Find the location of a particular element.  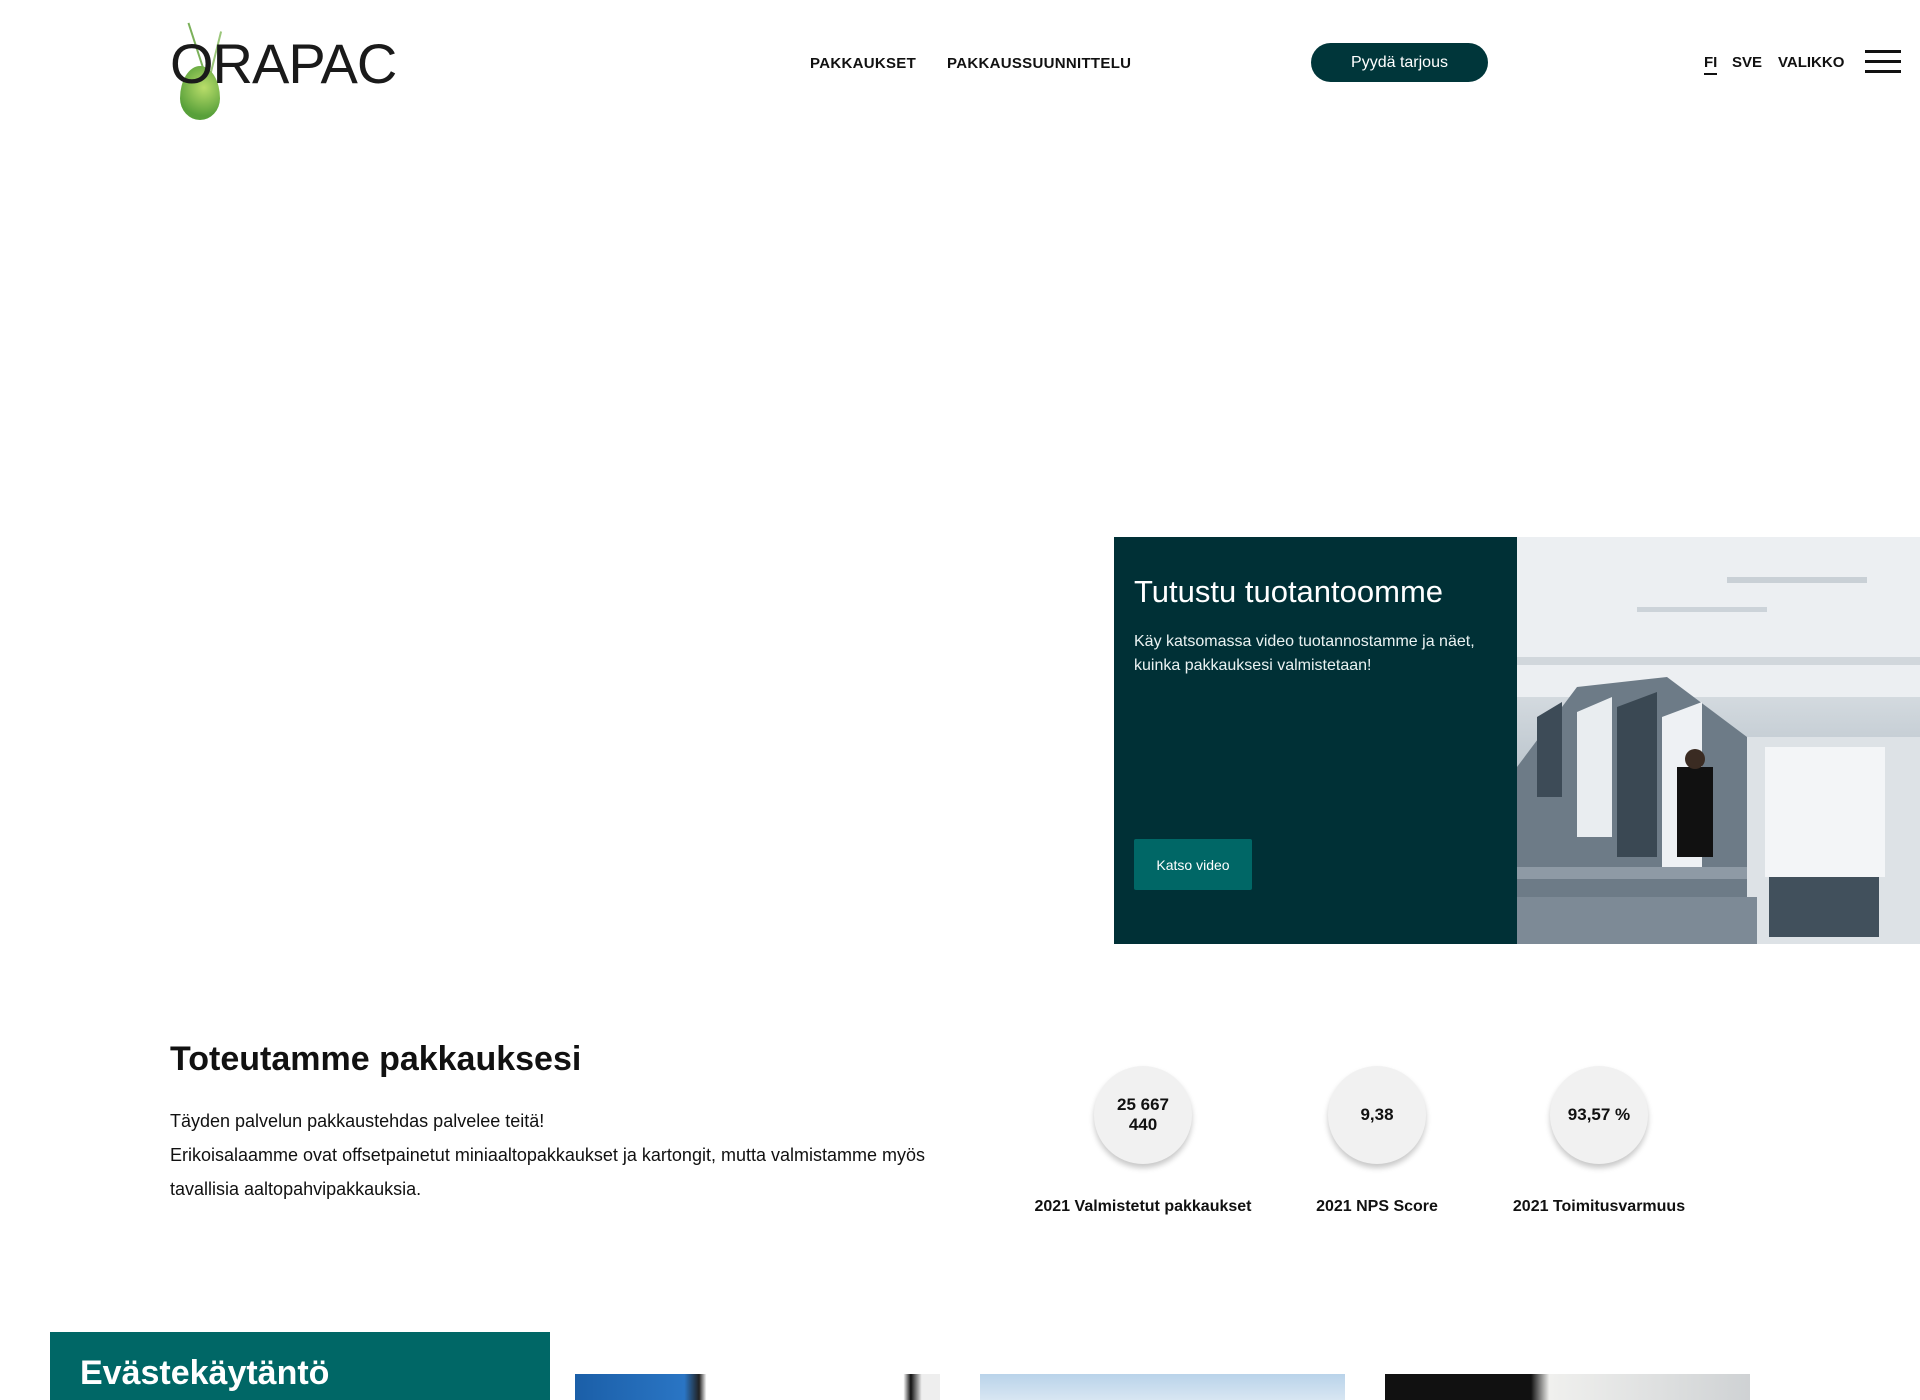

hamburger-menu-icon is located at coordinates (1883, 62).